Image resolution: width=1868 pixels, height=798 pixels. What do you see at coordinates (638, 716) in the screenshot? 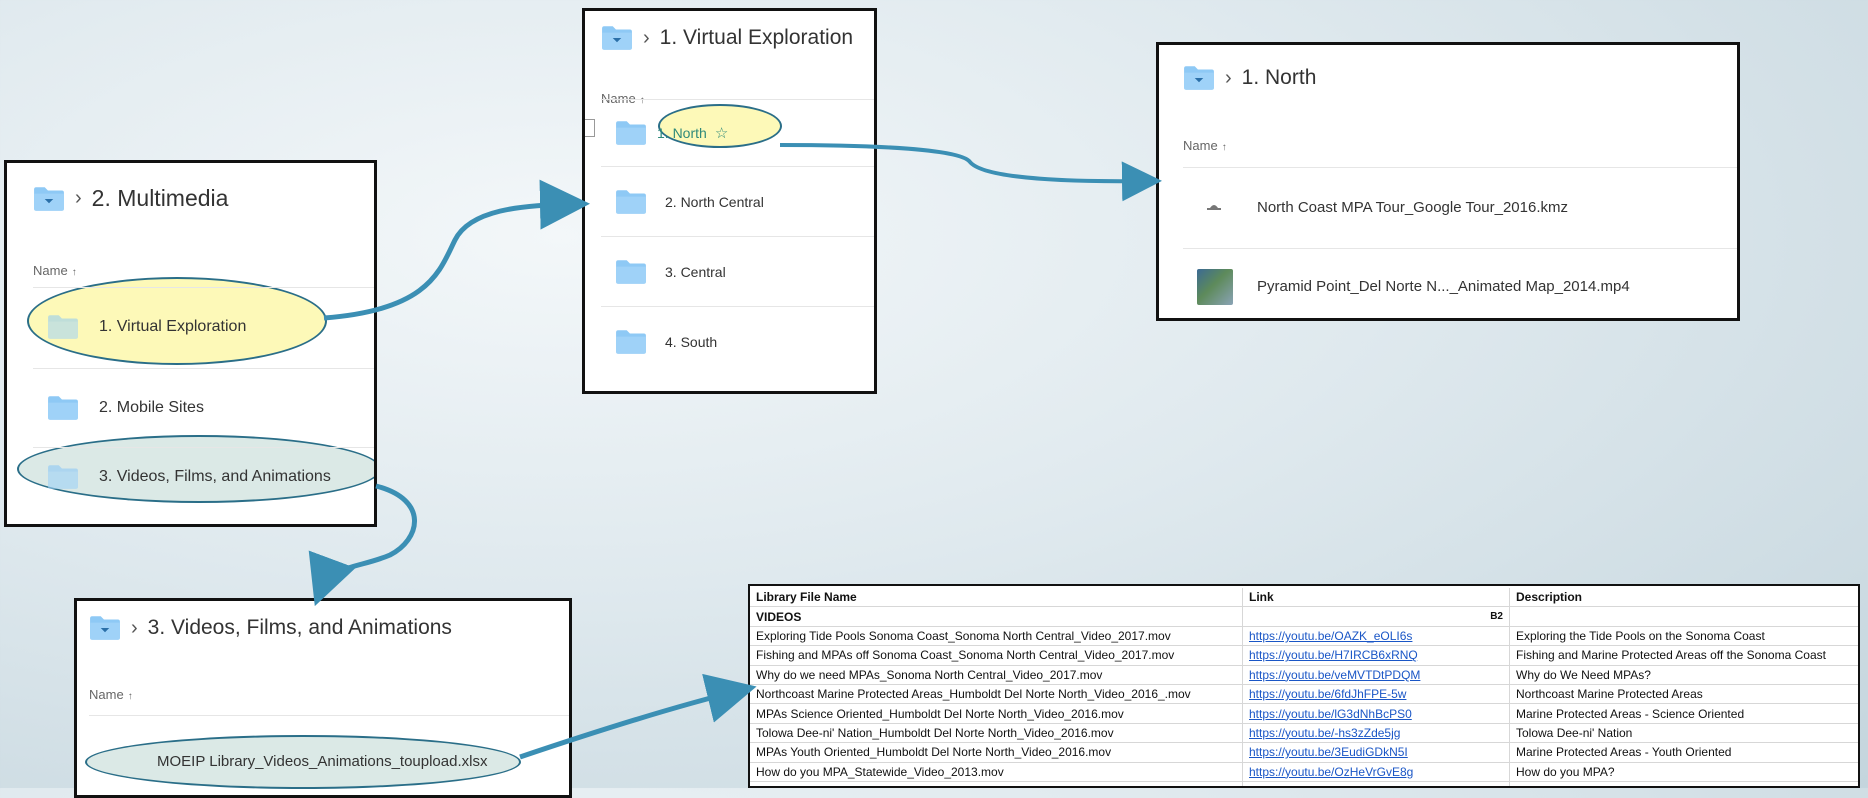
I see `arrow-videos-to-spreadsheet` at bounding box center [638, 716].